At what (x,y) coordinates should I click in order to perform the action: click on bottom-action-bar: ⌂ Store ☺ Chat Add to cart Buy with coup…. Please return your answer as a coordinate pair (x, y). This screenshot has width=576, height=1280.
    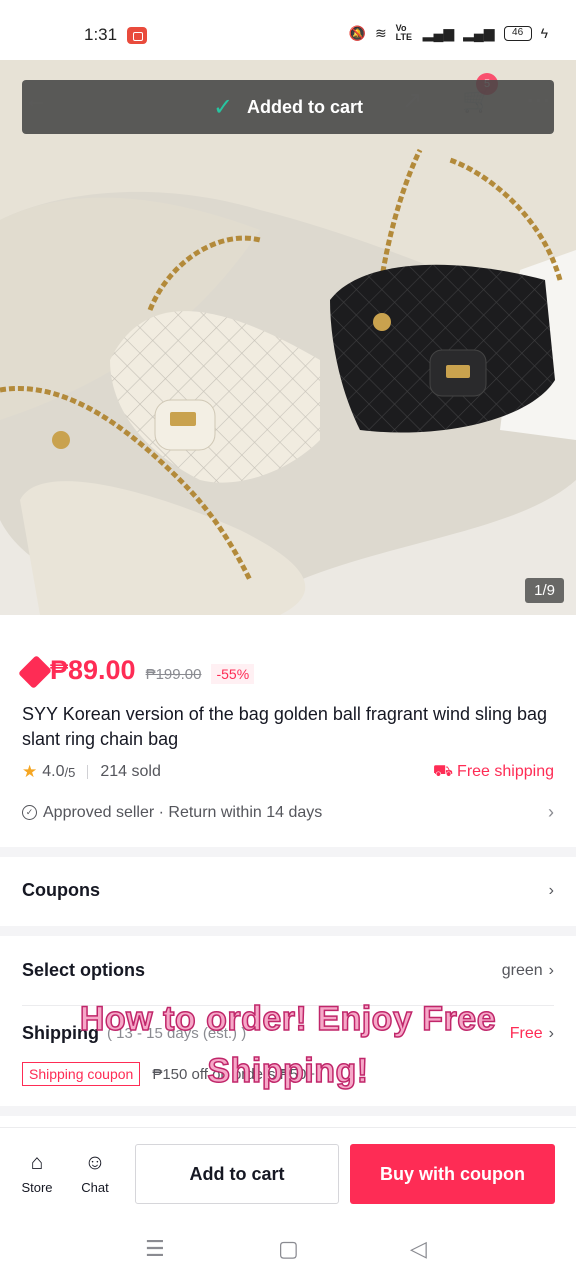
    Looking at the image, I should click on (288, 1174).